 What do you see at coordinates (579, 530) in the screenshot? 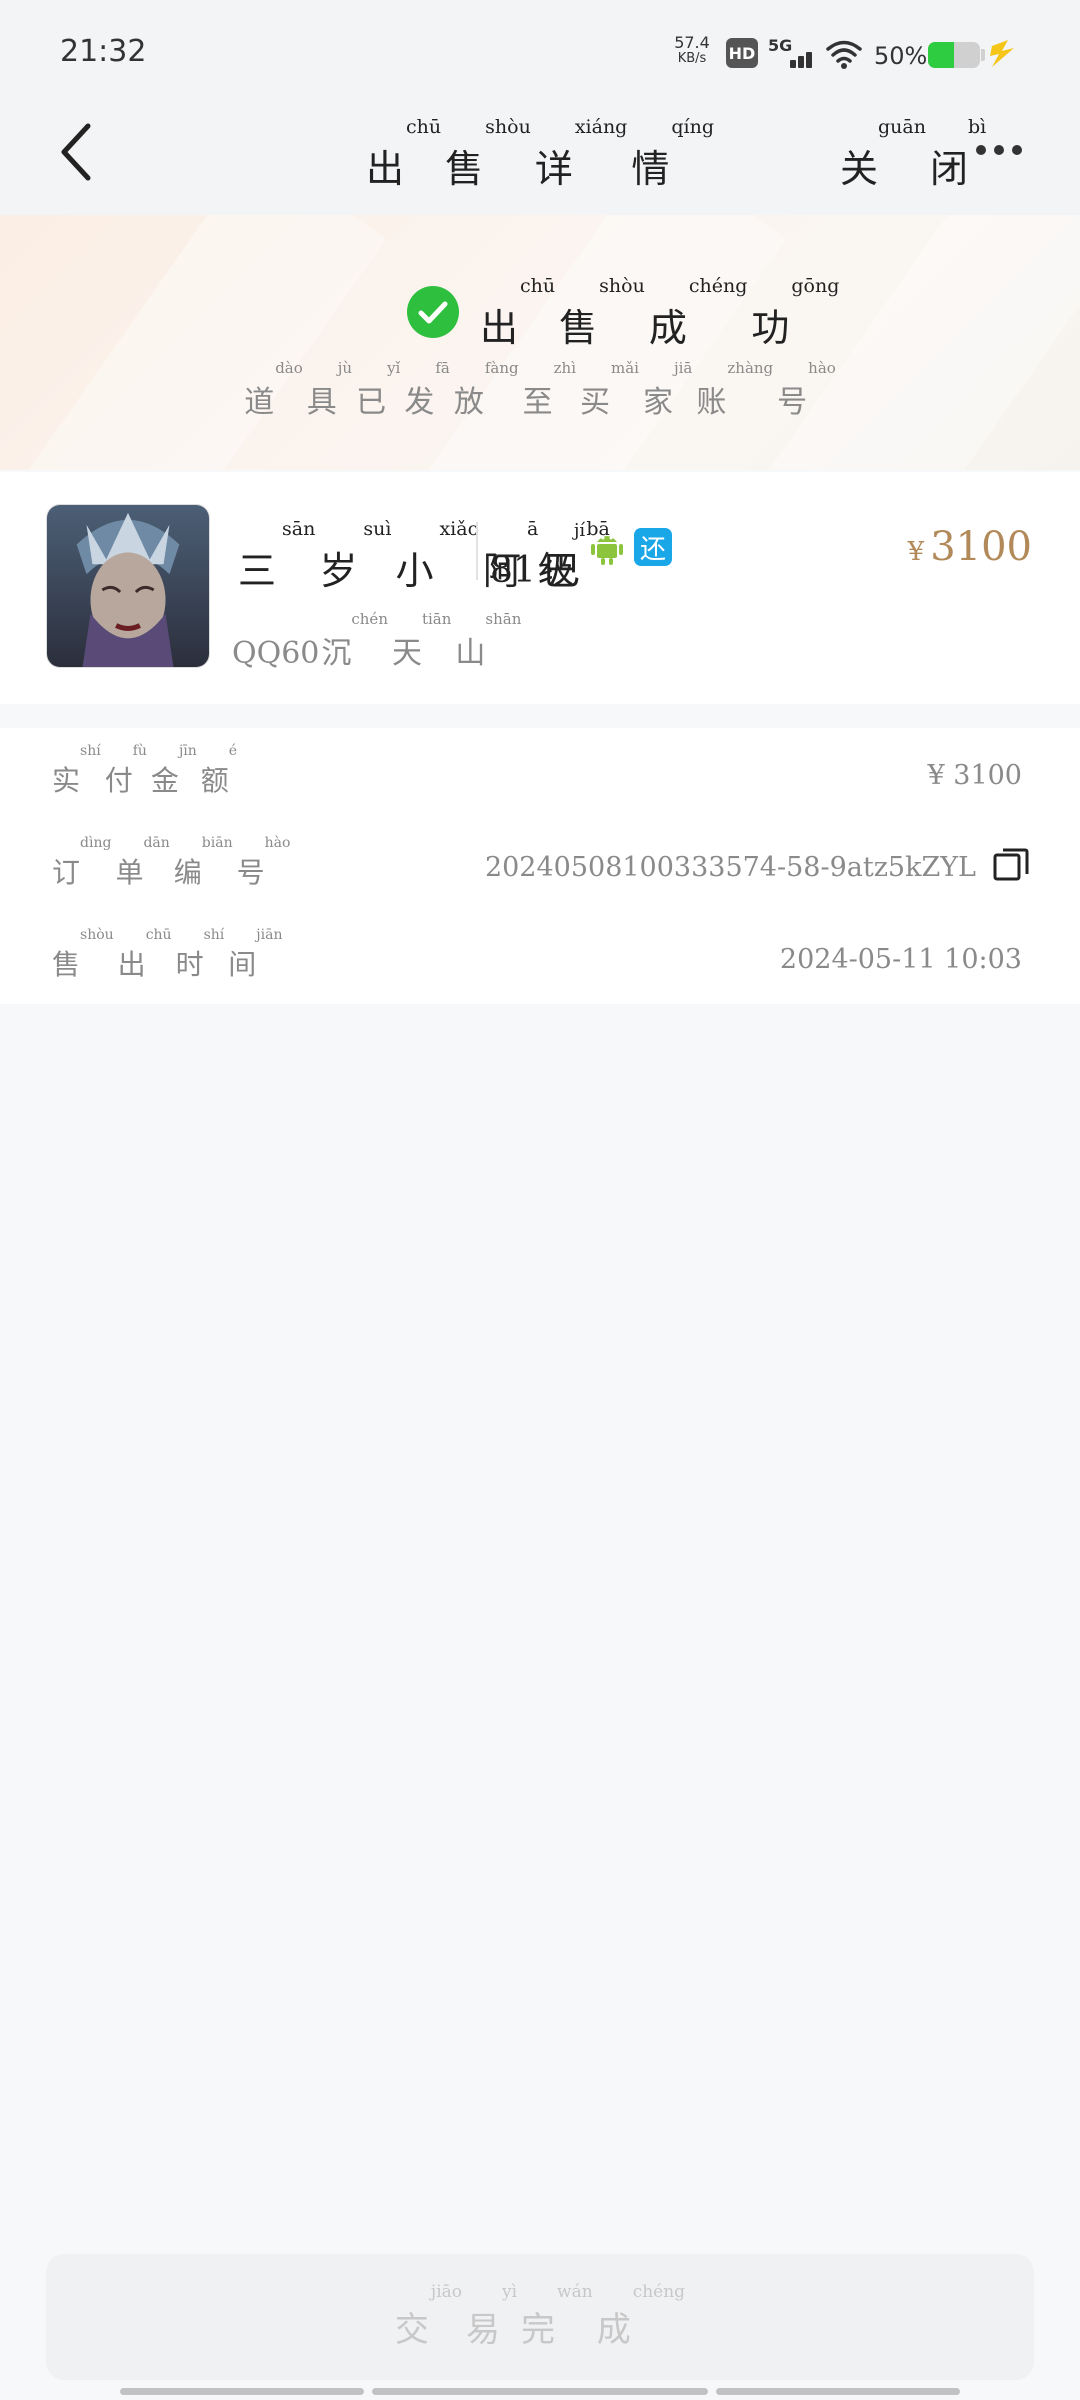
I see `pinyin: jí` at bounding box center [579, 530].